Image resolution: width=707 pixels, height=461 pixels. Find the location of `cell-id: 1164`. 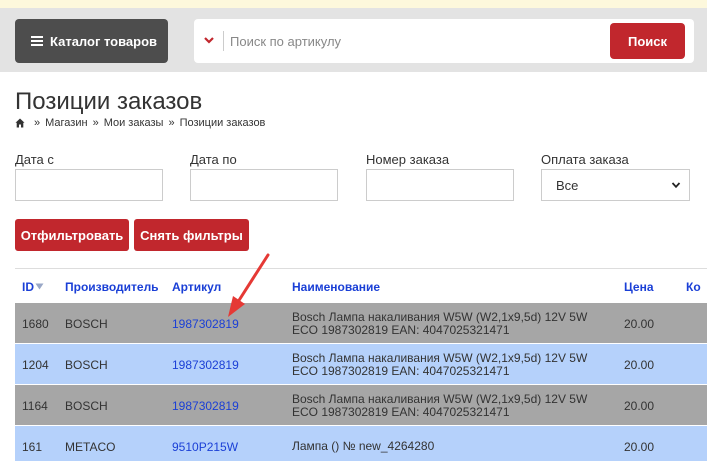

cell-id: 1164 is located at coordinates (35, 406).